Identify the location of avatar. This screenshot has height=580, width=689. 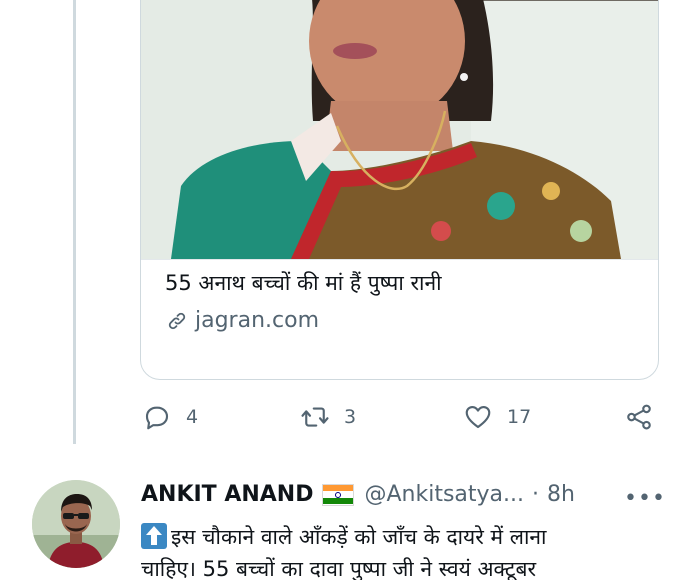
(76, 524).